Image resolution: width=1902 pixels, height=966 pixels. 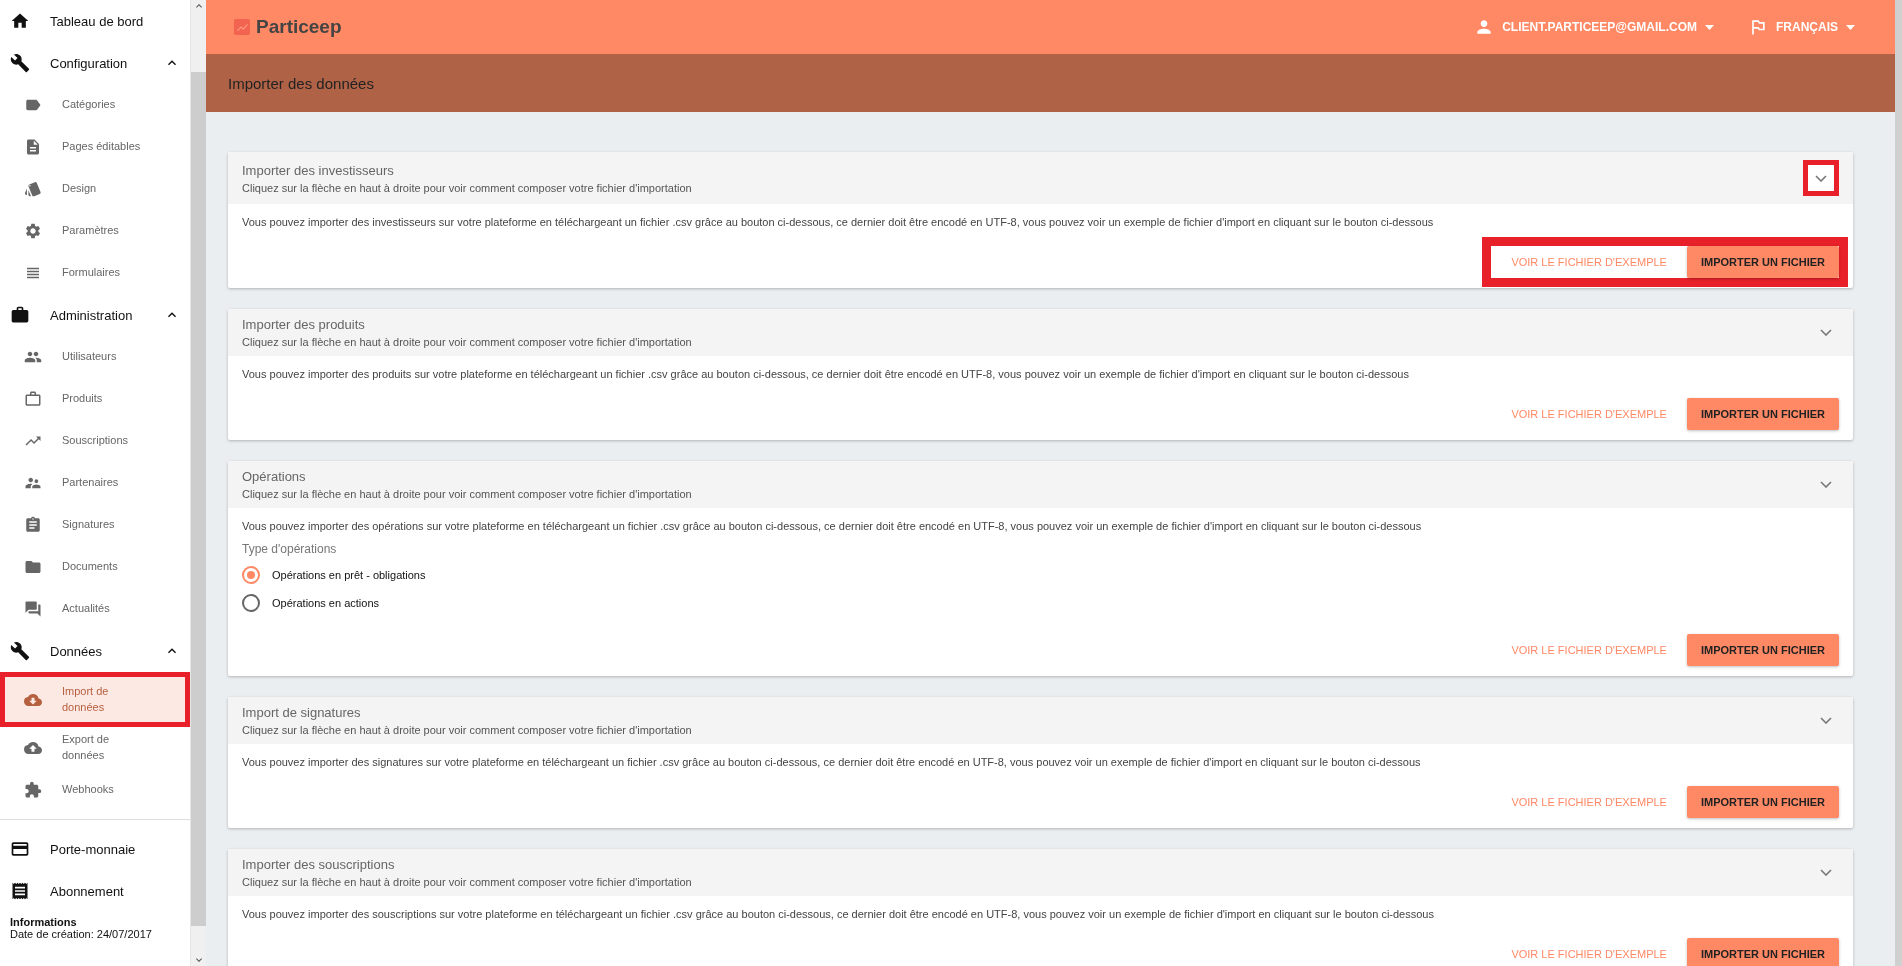 What do you see at coordinates (1898, 483) in the screenshot?
I see `scrollbar` at bounding box center [1898, 483].